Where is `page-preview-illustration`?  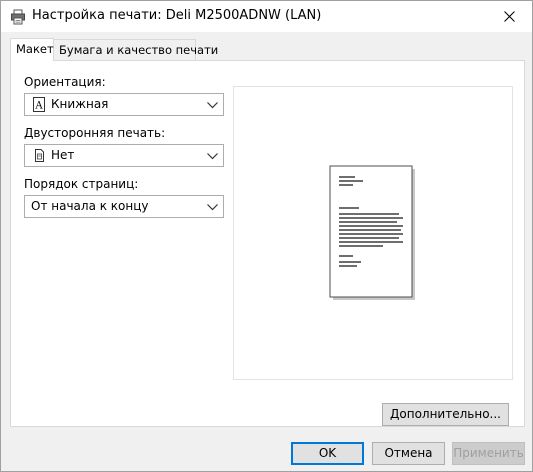
page-preview-illustration is located at coordinates (372, 232).